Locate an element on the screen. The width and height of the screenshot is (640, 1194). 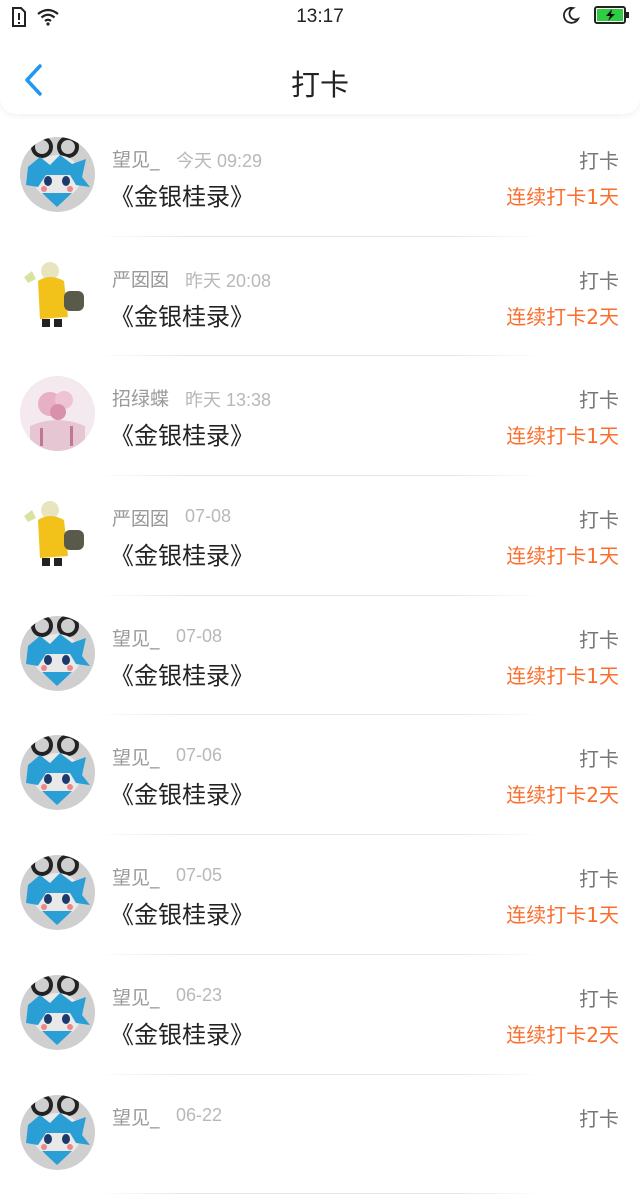
battery-icon is located at coordinates (612, 15).